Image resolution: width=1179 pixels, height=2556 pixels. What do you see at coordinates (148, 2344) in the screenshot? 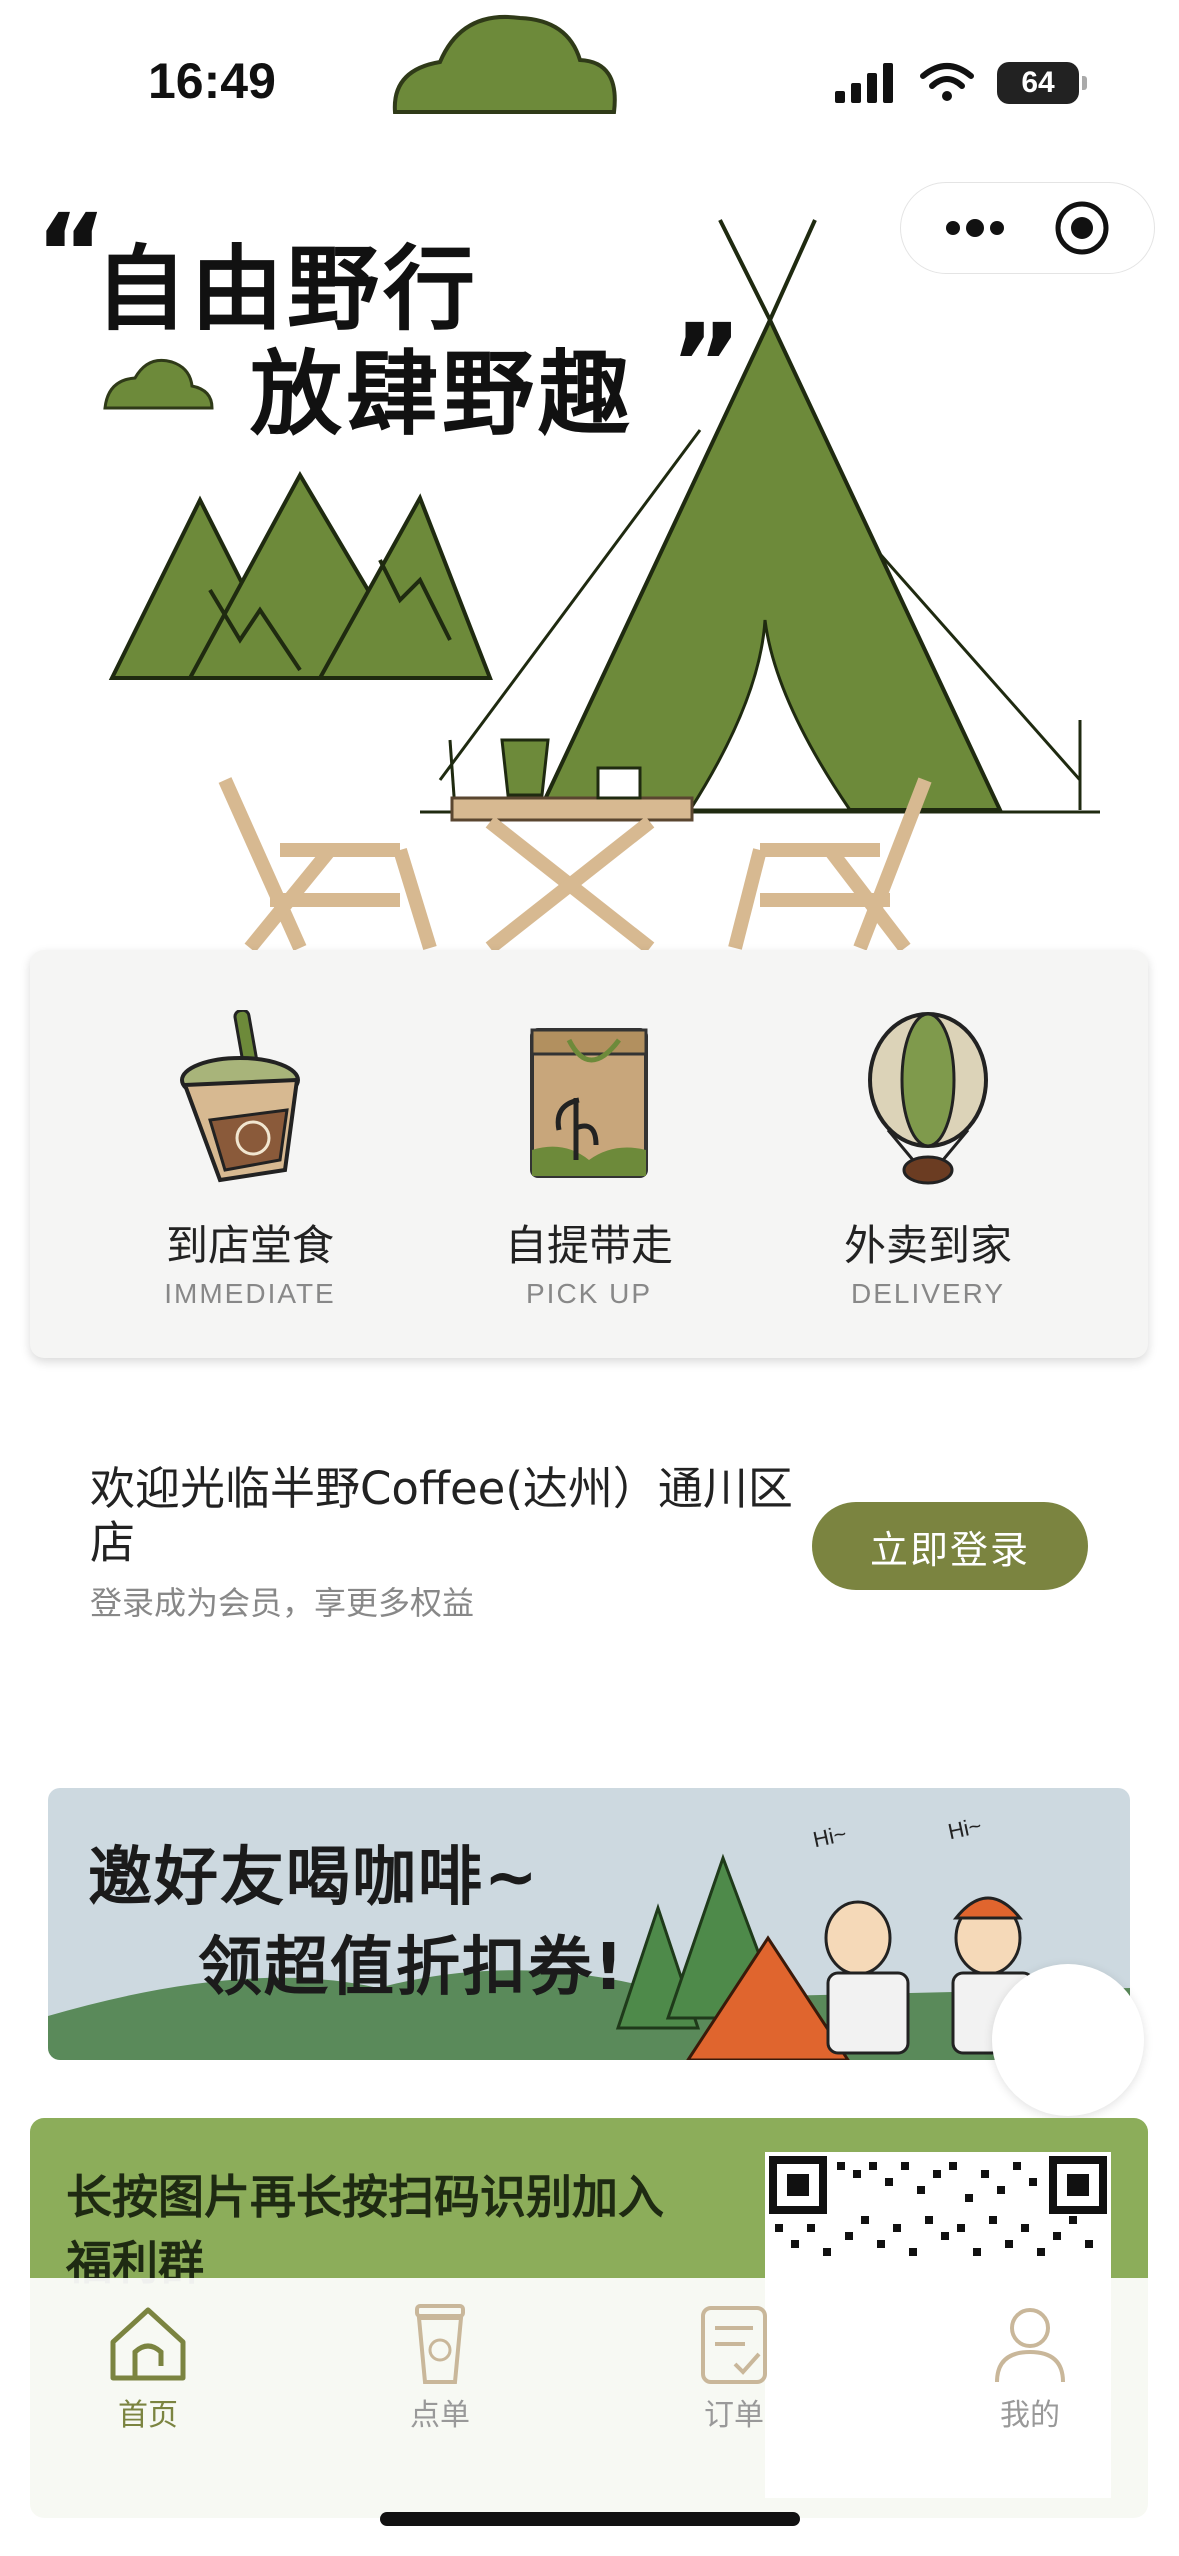
I see `home-icon` at bounding box center [148, 2344].